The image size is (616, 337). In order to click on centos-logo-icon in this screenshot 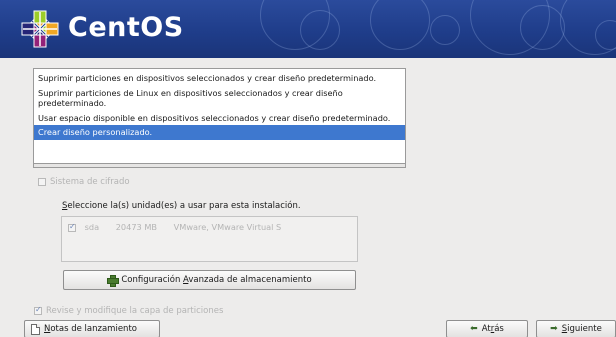, I will do `click(40, 29)`.